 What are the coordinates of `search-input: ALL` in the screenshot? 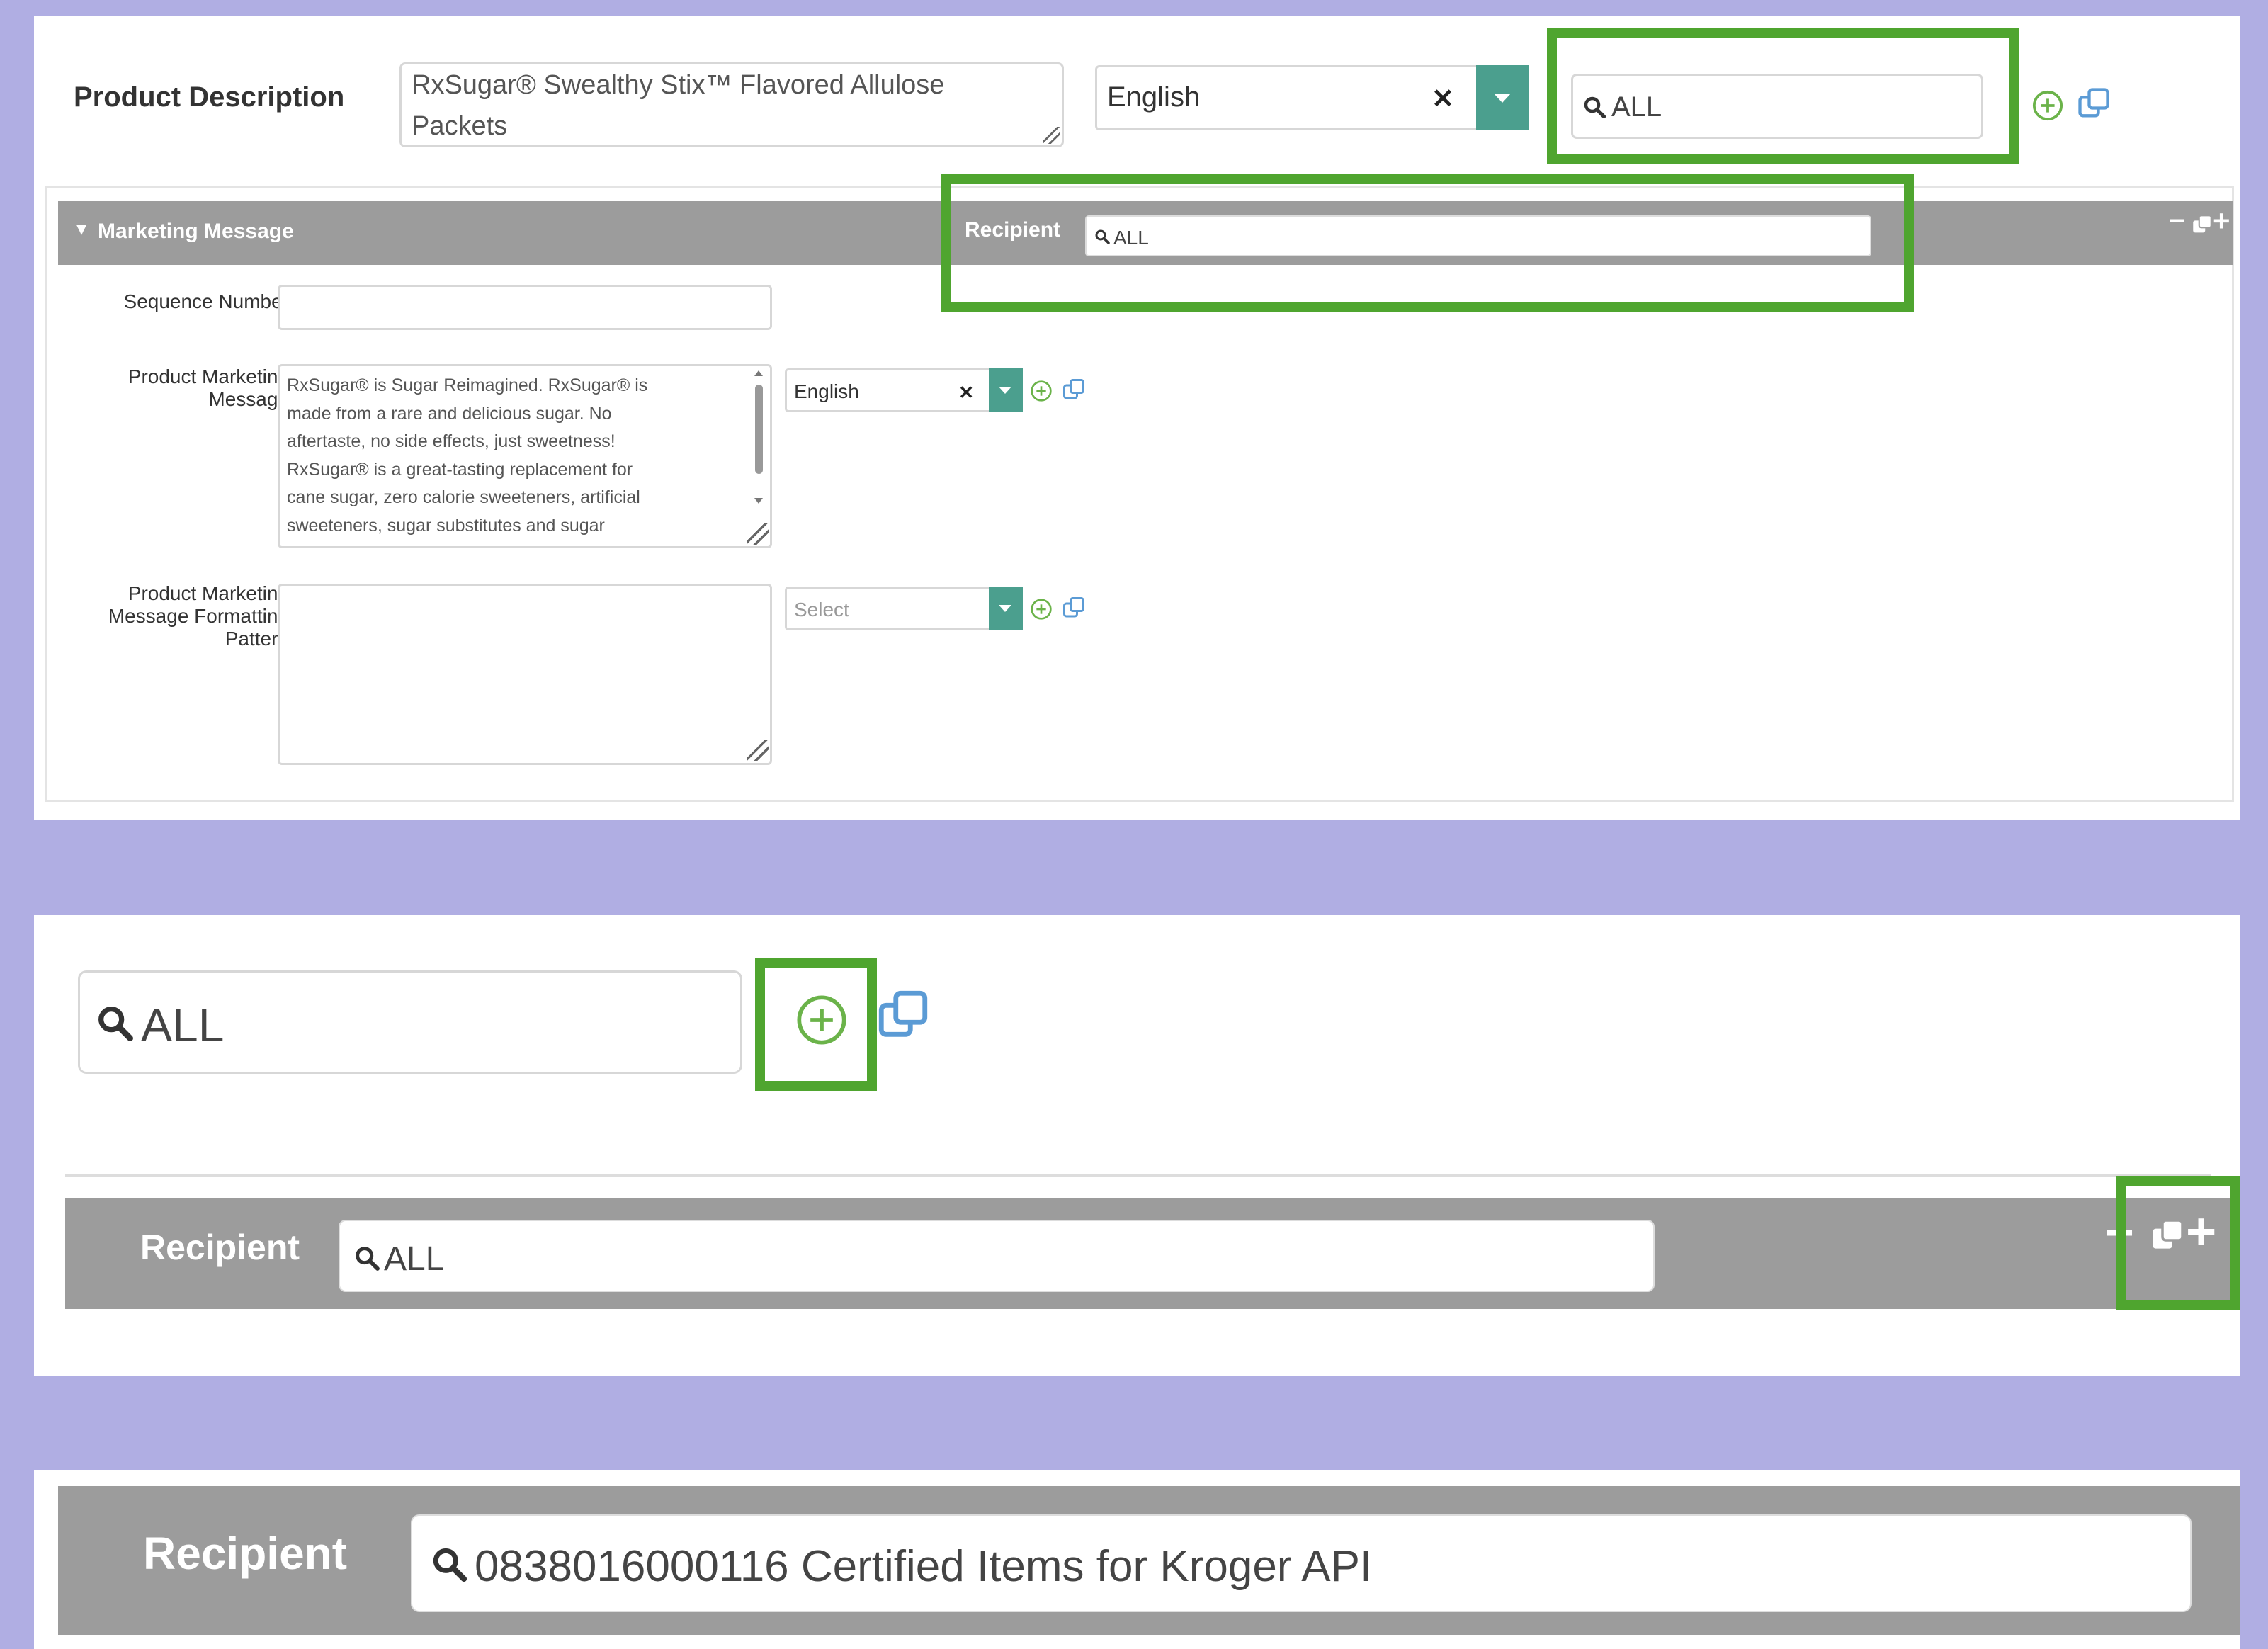 It's located at (410, 1022).